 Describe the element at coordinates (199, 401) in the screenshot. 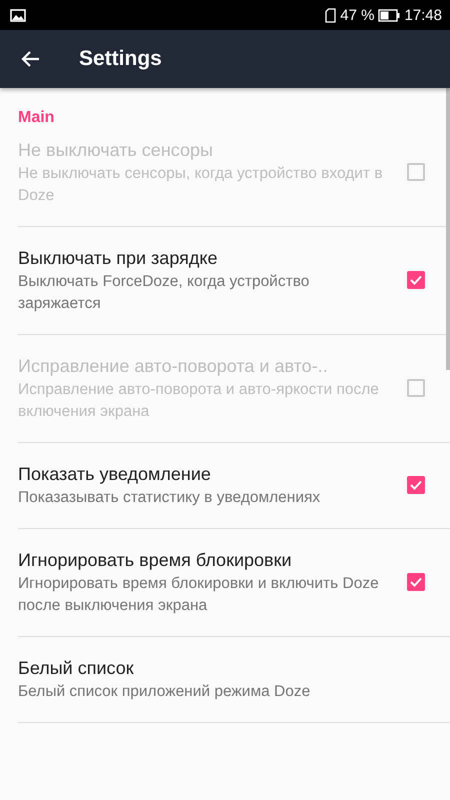

I see `setting-summary: Исправление авто-поворота и авто-яркости после включения экрана` at that location.